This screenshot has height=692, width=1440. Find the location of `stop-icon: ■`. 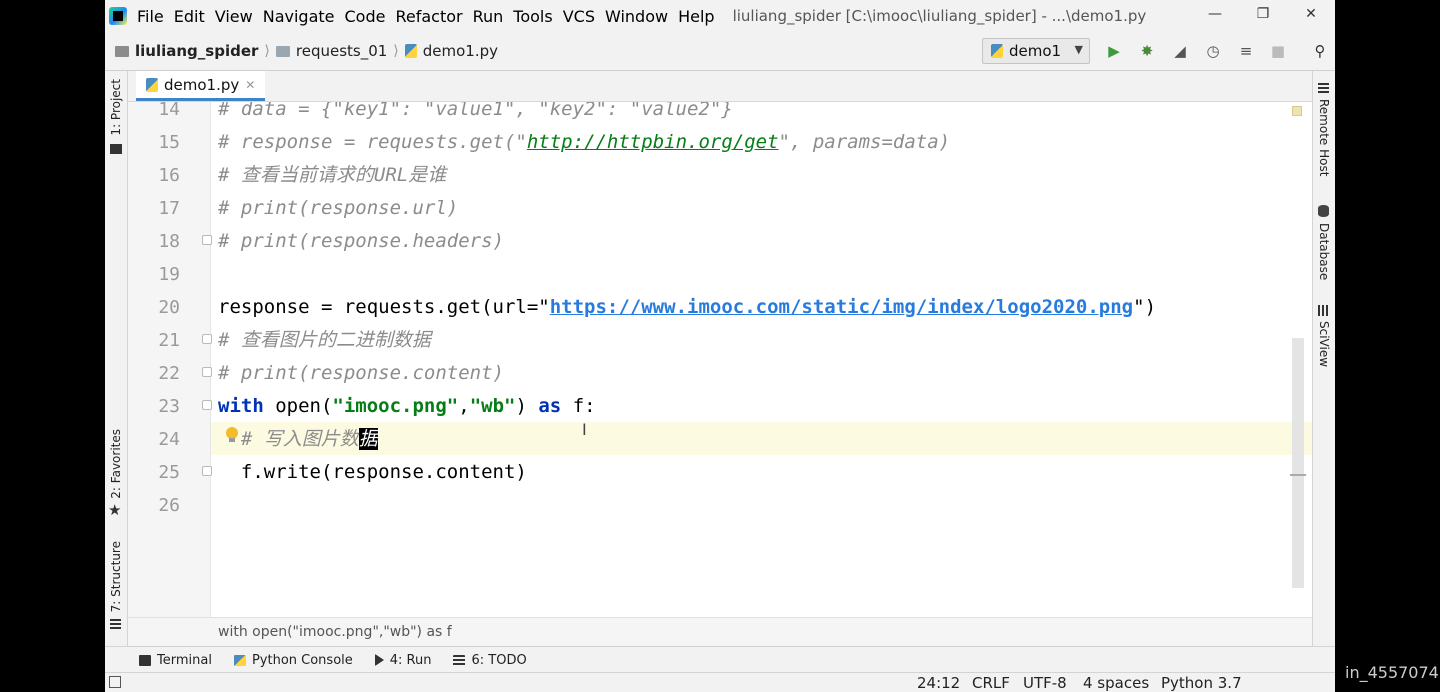

stop-icon: ■ is located at coordinates (1278, 51).